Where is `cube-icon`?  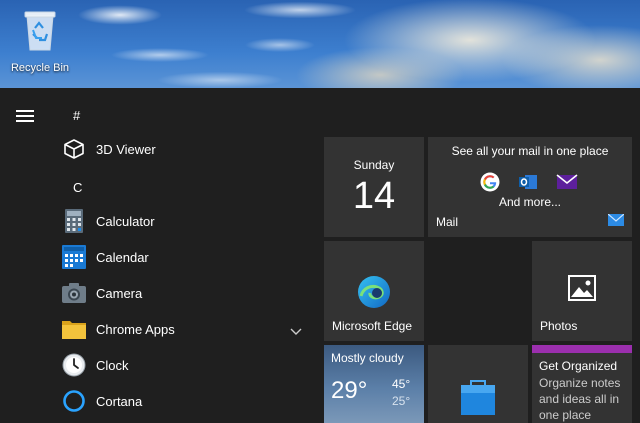 cube-icon is located at coordinates (74, 149).